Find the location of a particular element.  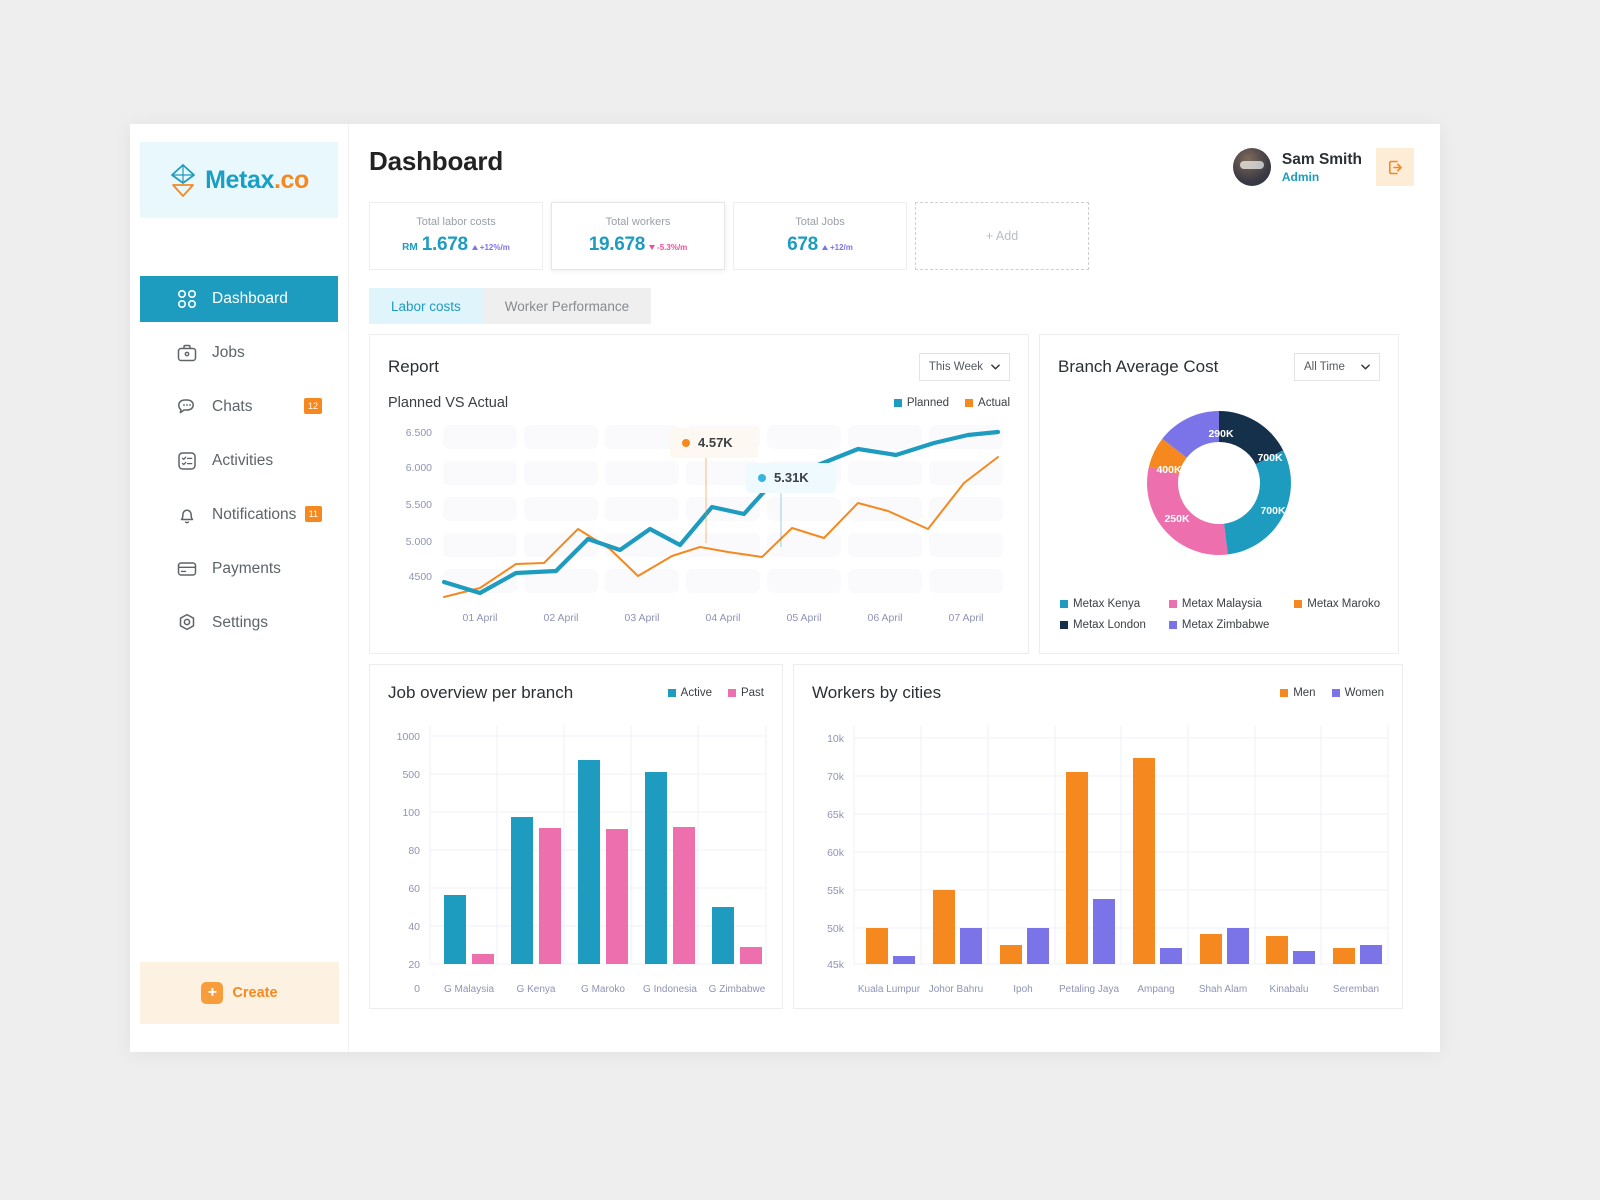

sidebar-item-payments: Payments is located at coordinates (239, 569).